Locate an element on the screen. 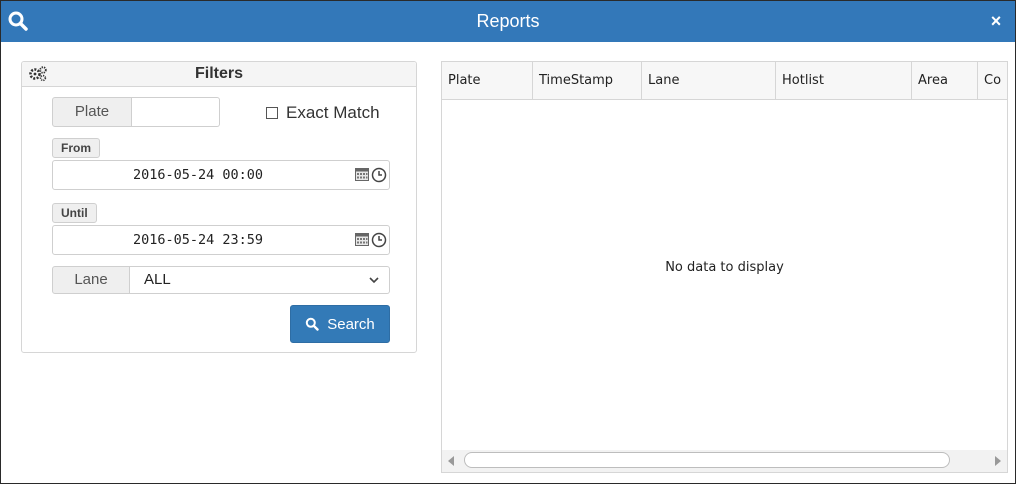  filters-header: Filters is located at coordinates (219, 74).